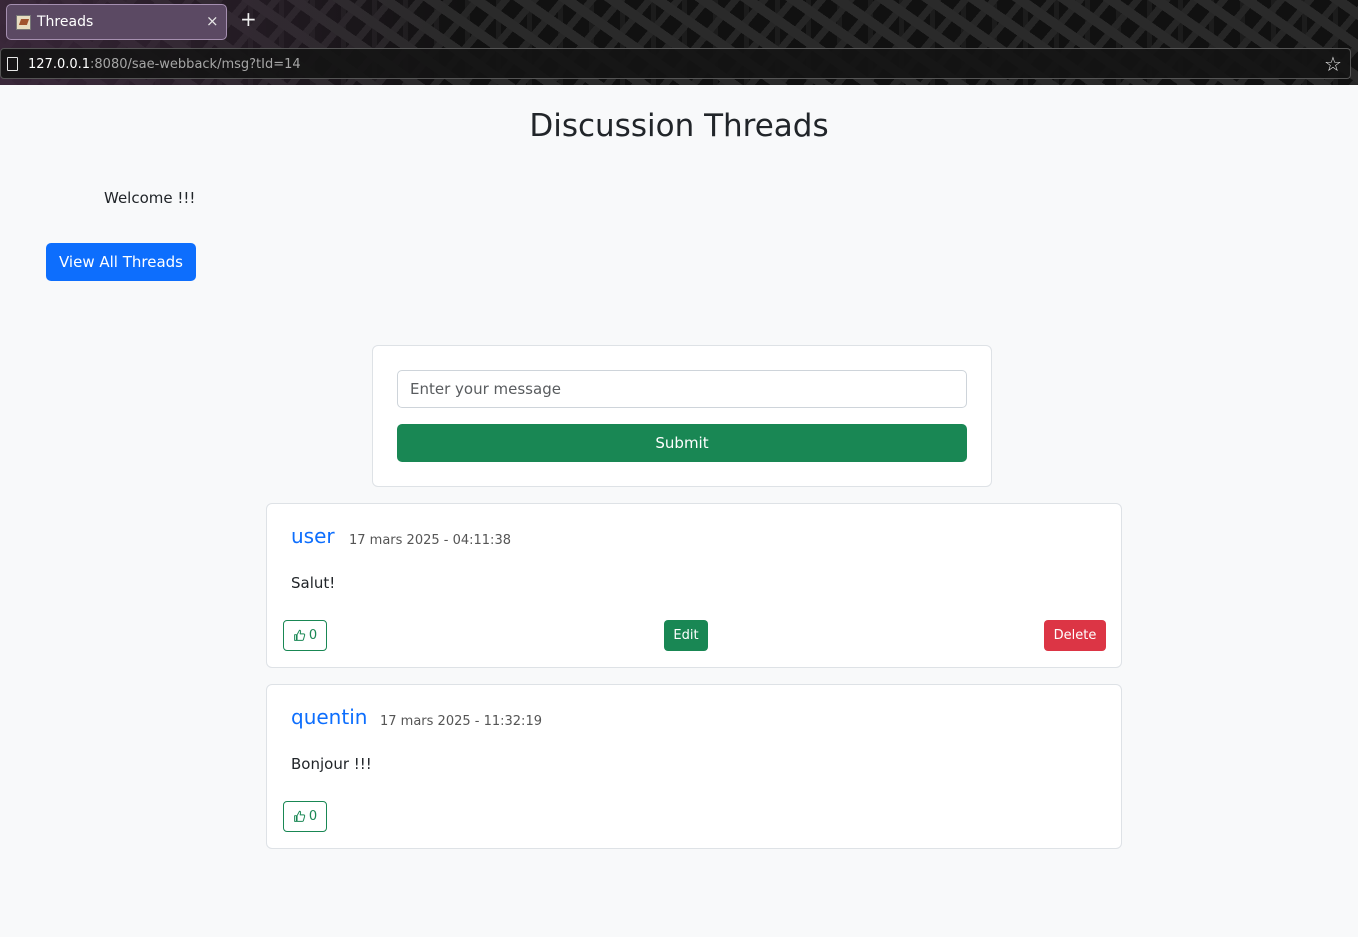  What do you see at coordinates (12, 64) in the screenshot?
I see `page-icon` at bounding box center [12, 64].